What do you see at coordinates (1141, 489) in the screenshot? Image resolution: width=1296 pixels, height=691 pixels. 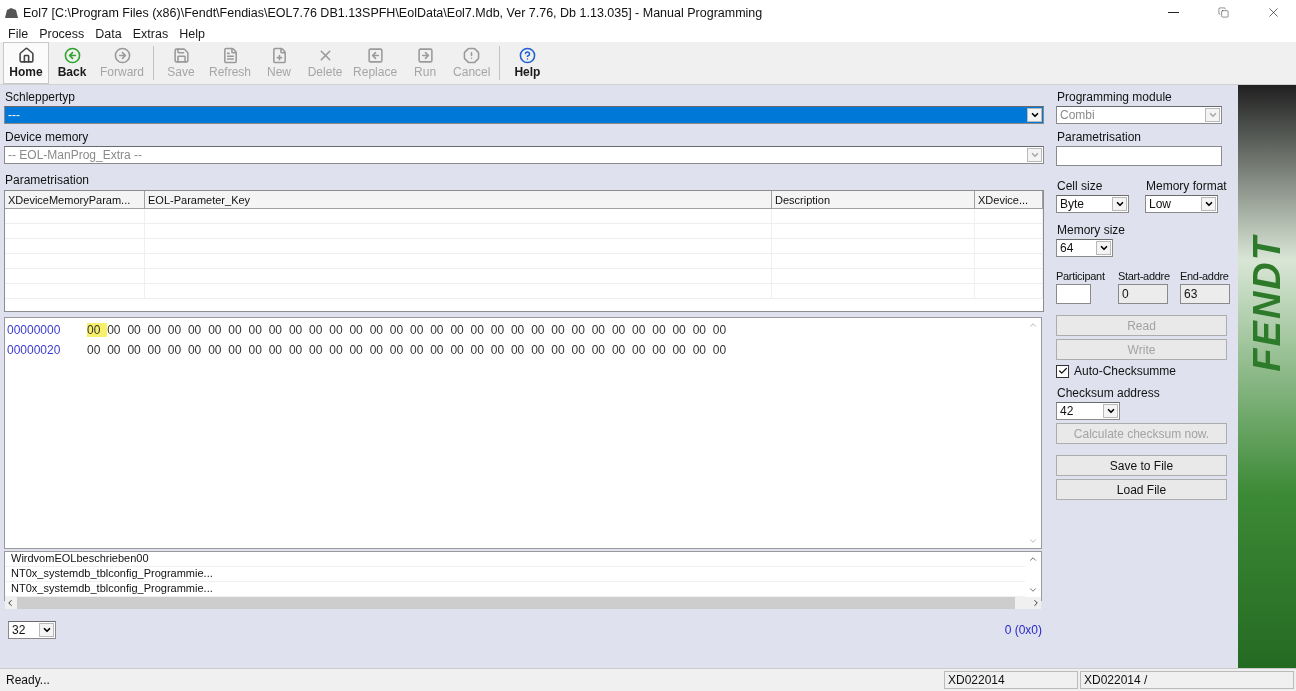 I see `load-file-button: Load File` at bounding box center [1141, 489].